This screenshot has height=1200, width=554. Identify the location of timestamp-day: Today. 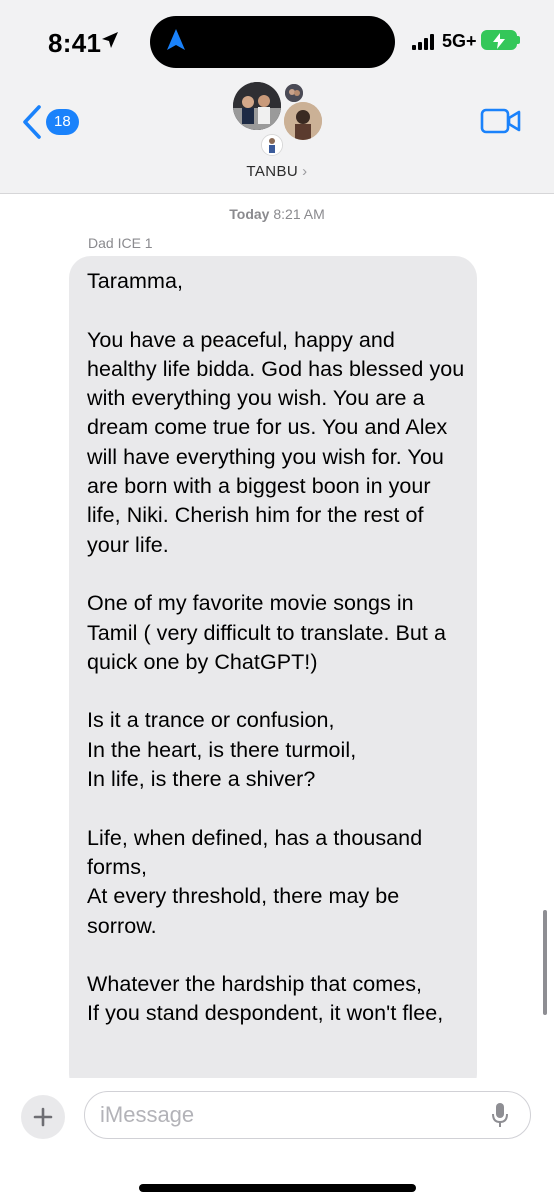
(249, 214).